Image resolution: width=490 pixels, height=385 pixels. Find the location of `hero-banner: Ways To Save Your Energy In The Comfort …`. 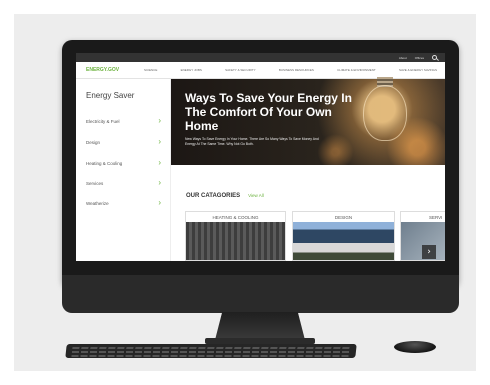

hero-banner: Ways To Save Your Energy In The Comfort … is located at coordinates (308, 121).